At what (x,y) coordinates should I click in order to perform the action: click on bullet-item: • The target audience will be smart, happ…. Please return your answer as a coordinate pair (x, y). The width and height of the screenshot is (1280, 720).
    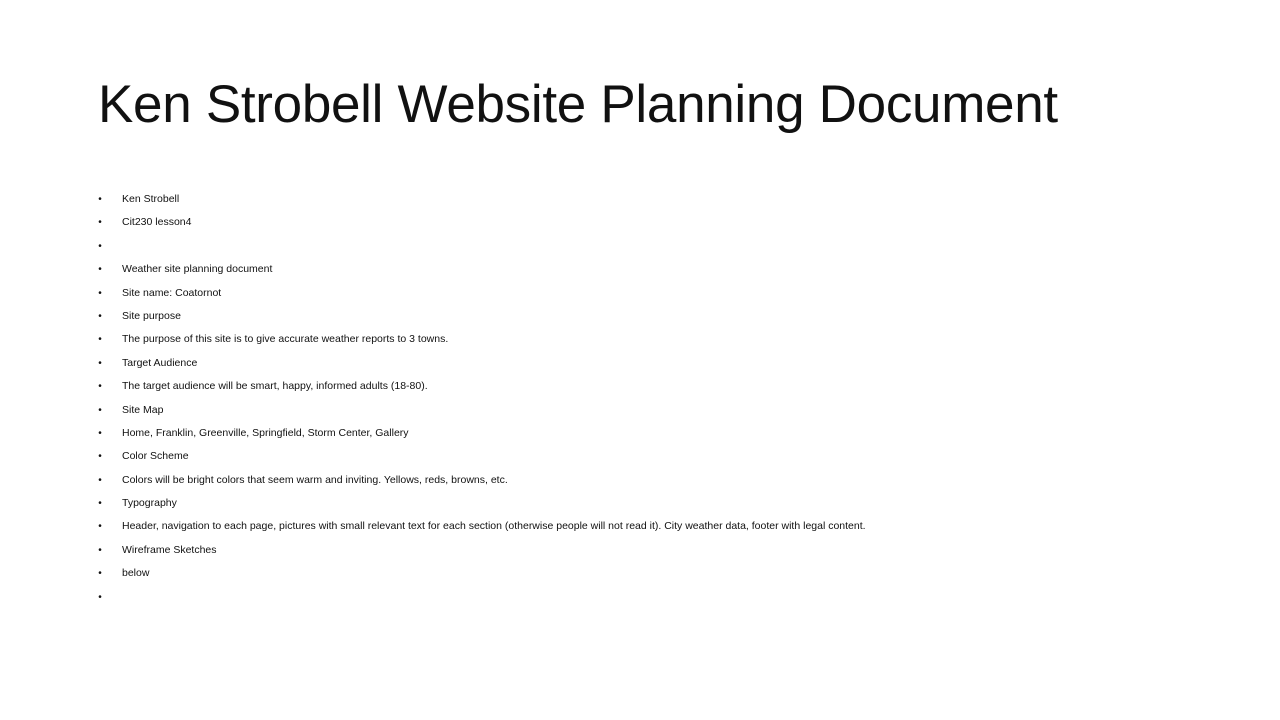
    Looking at the image, I should click on (481, 386).